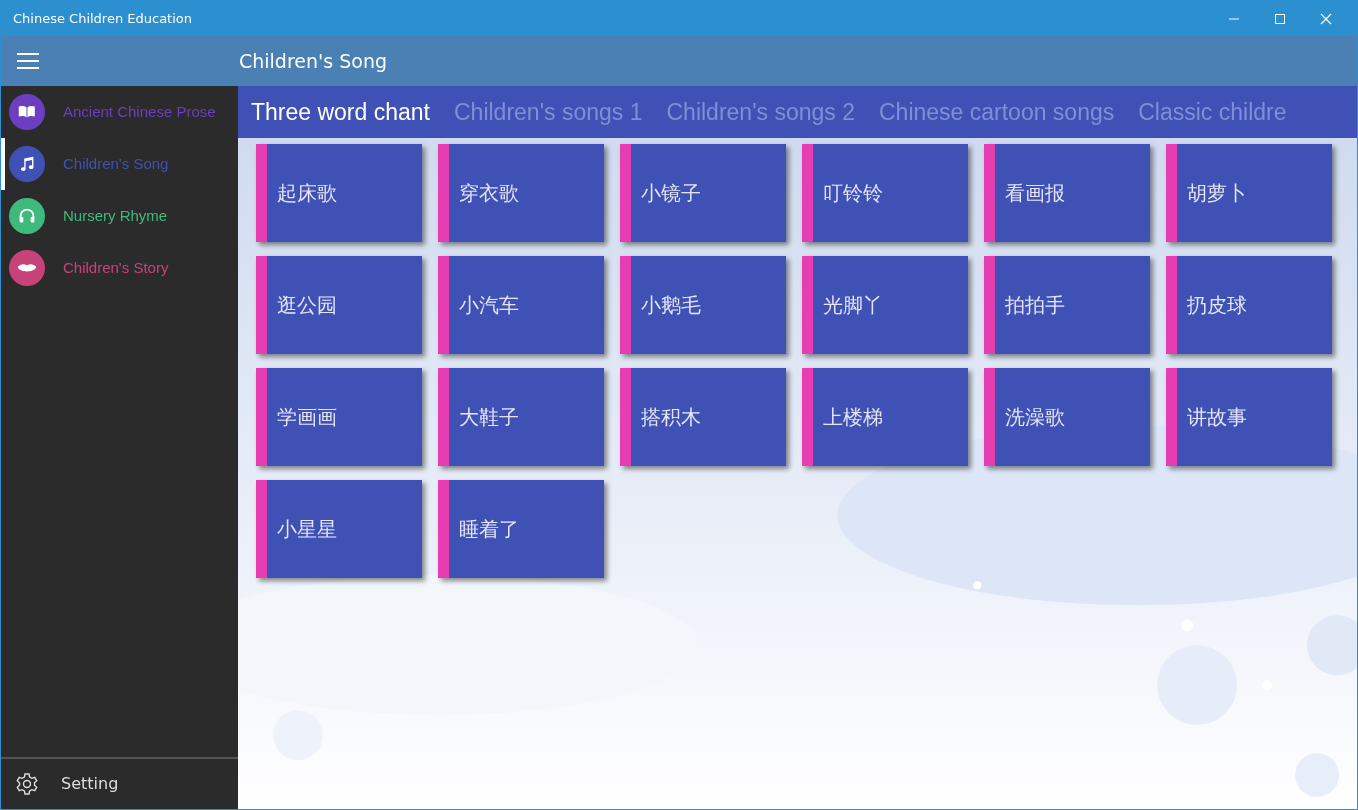 Image resolution: width=1358 pixels, height=810 pixels. What do you see at coordinates (1067, 417) in the screenshot?
I see `song-tile: 洗澡歌` at bounding box center [1067, 417].